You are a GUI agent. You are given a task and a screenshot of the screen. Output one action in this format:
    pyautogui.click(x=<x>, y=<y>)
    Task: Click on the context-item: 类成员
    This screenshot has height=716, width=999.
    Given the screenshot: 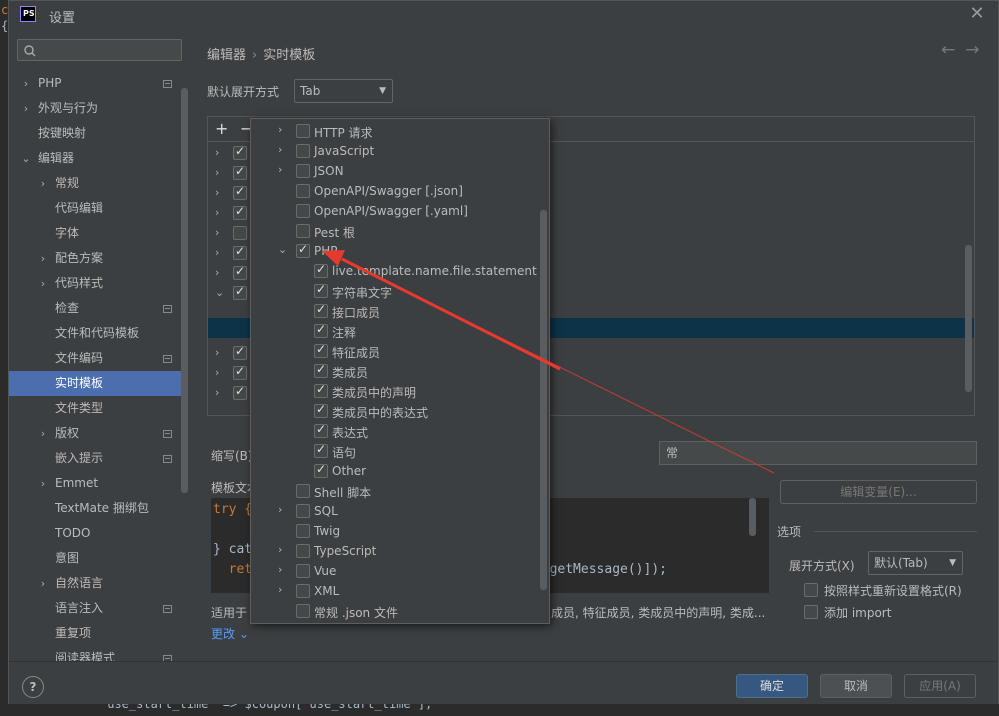 What is the action you would take?
    pyautogui.click(x=396, y=371)
    